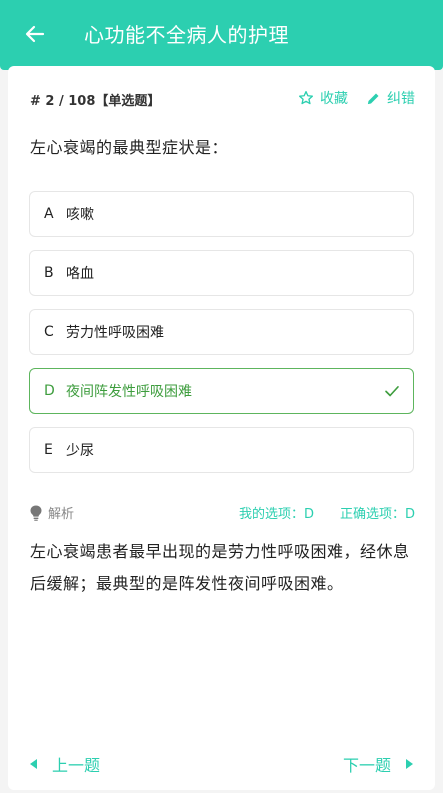 This screenshot has height=793, width=443. Describe the element at coordinates (221, 214) in the screenshot. I see `option-a: A 咳嗽` at that location.